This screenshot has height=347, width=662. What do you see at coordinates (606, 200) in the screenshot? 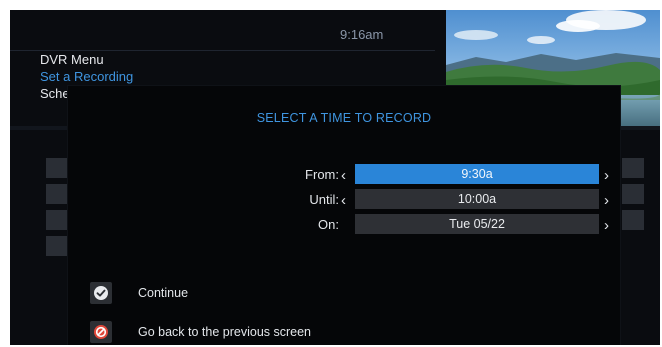
I see `until-next-arrow-icon: ›` at bounding box center [606, 200].